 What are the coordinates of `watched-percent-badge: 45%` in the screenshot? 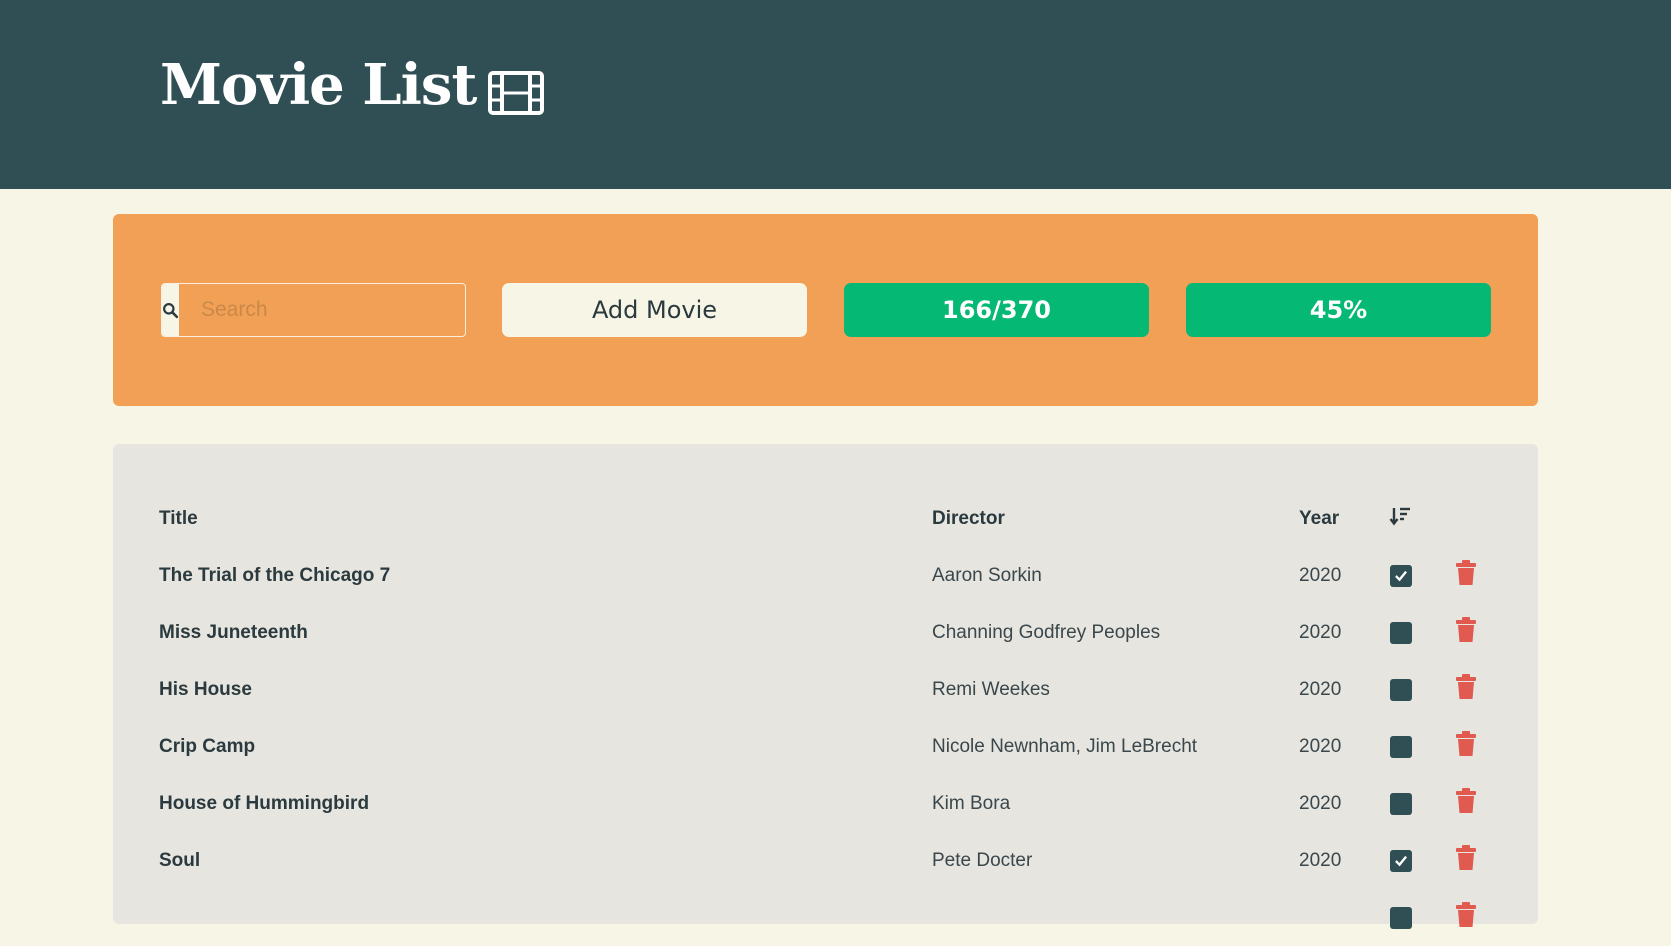 It's located at (1338, 310).